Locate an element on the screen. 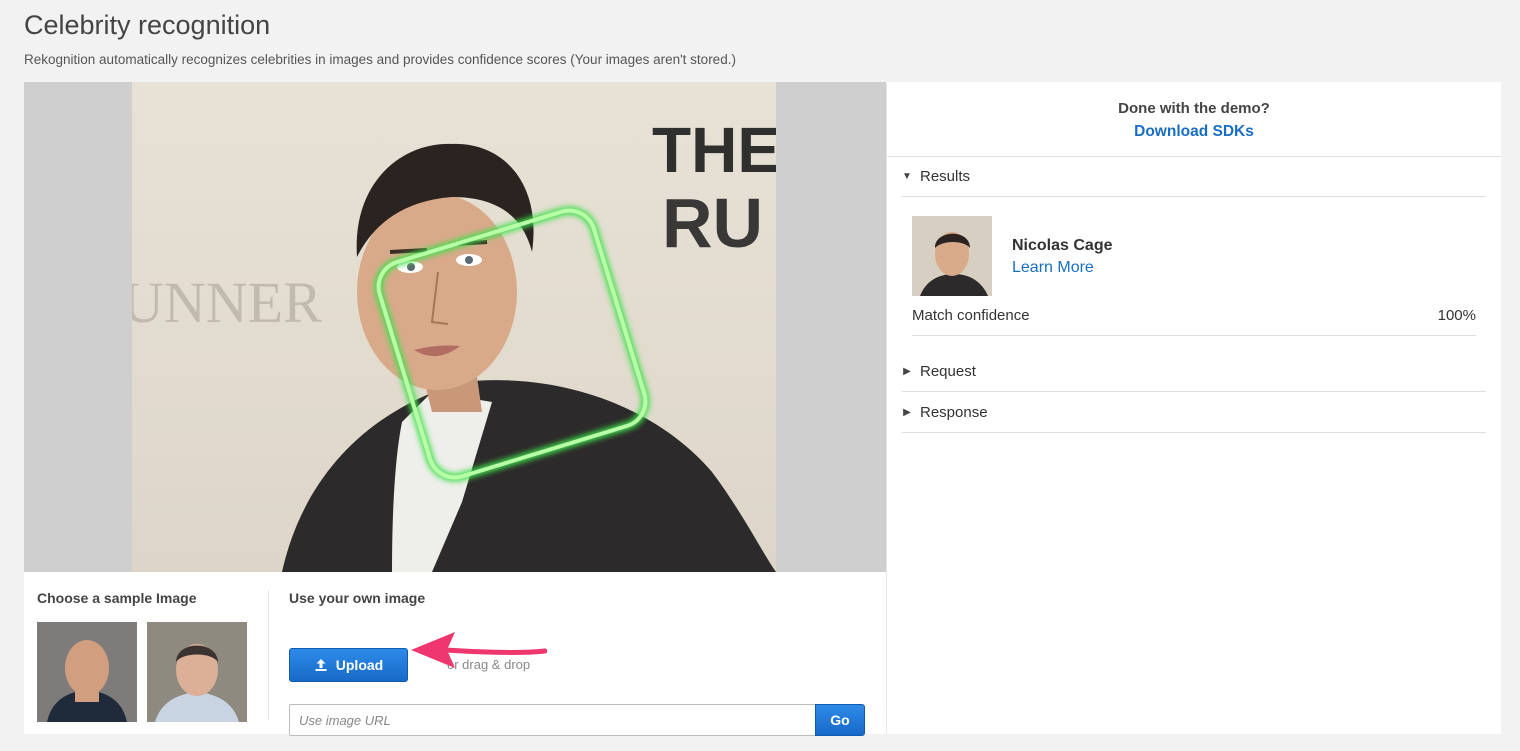  upload-button: Upload is located at coordinates (348, 665).